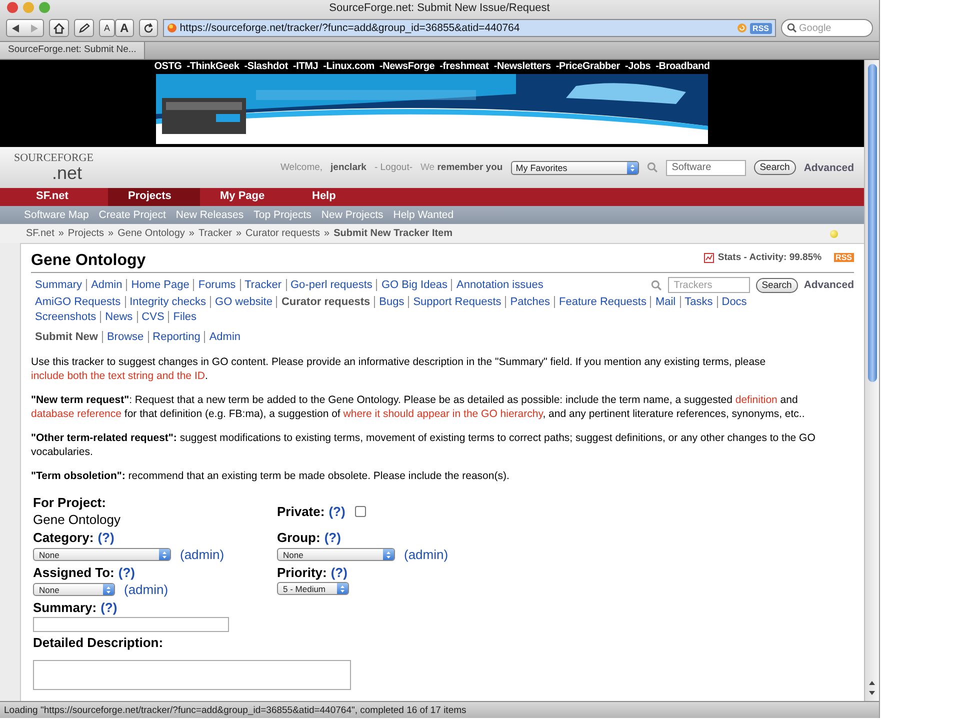 The image size is (960, 720). Describe the element at coordinates (168, 66) in the screenshot. I see `brand-link: OSTG` at that location.